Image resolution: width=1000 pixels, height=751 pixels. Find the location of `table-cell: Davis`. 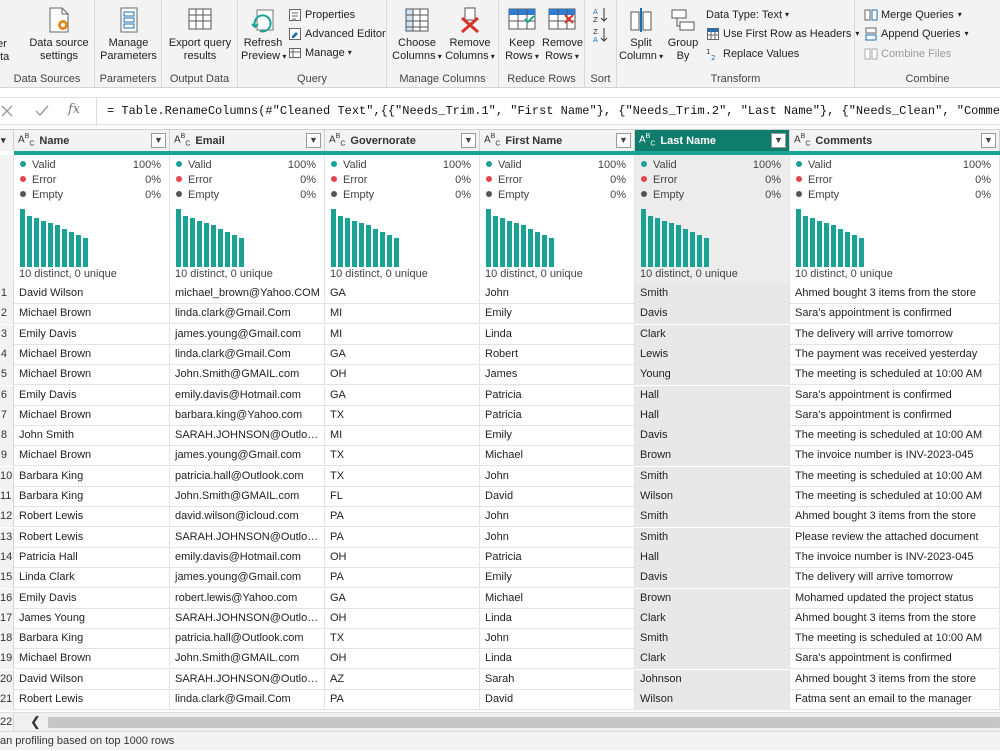

table-cell: Davis is located at coordinates (712, 436).